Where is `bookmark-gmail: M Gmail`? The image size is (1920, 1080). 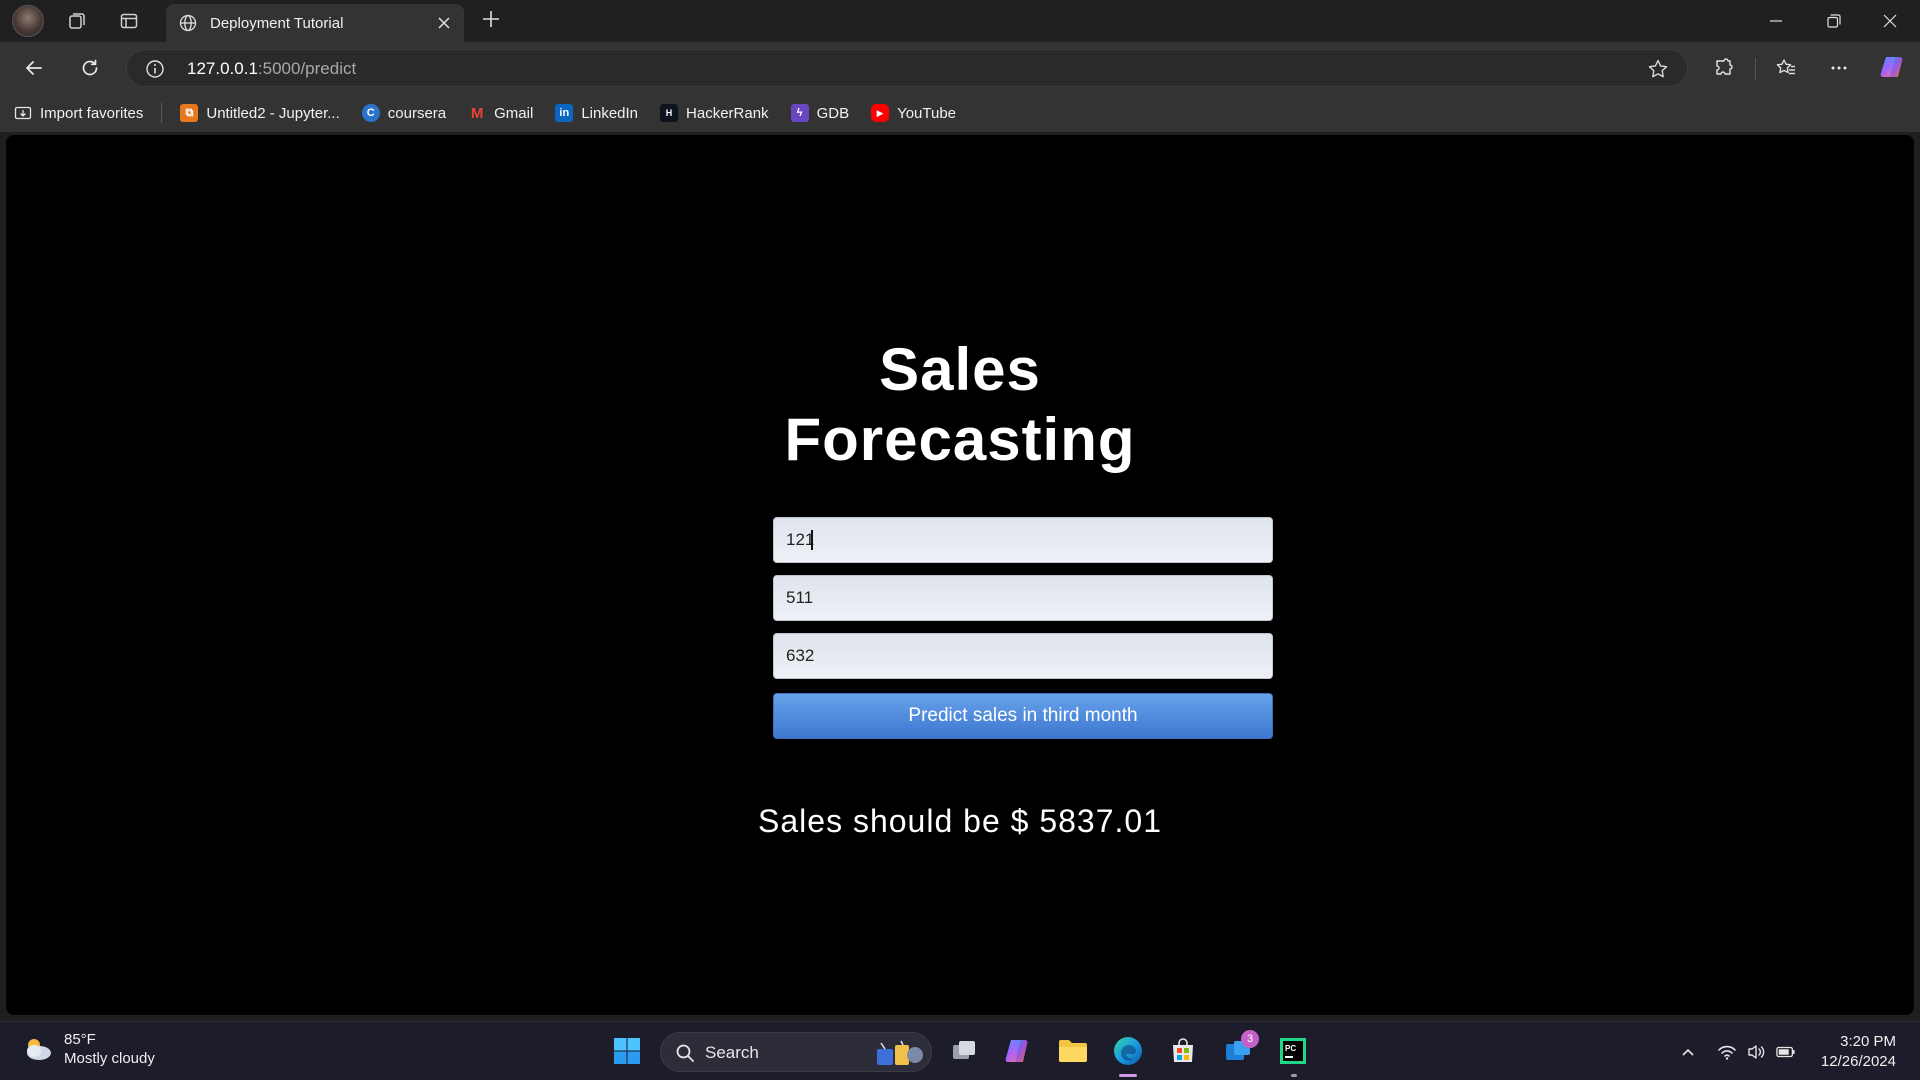
bookmark-gmail: M Gmail is located at coordinates (500, 113).